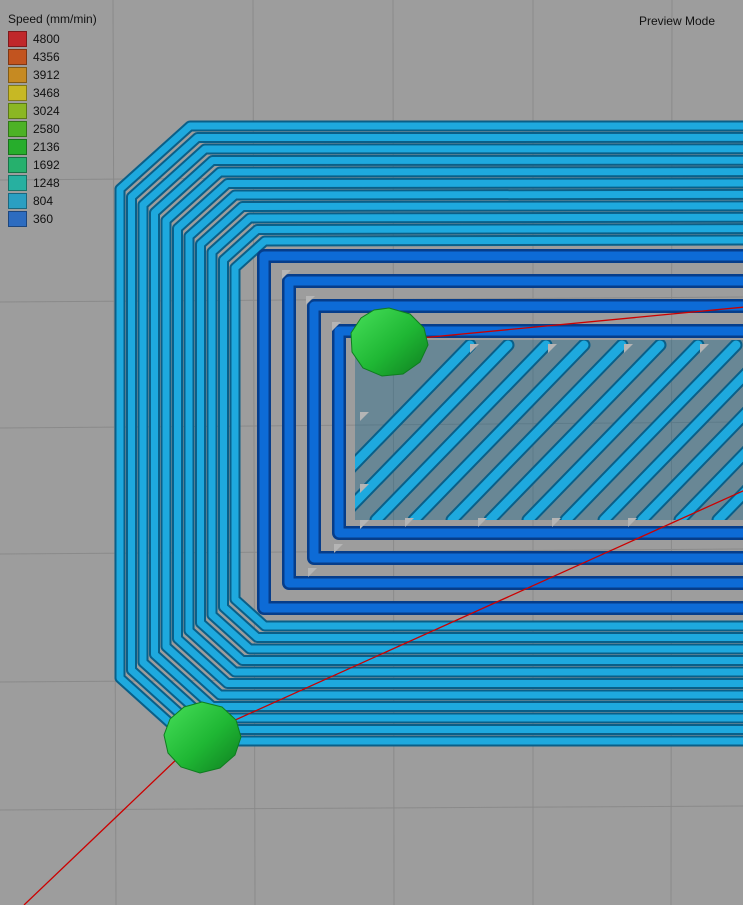 This screenshot has width=743, height=905. I want to click on legend-title: Speed (mm/min), so click(52, 19).